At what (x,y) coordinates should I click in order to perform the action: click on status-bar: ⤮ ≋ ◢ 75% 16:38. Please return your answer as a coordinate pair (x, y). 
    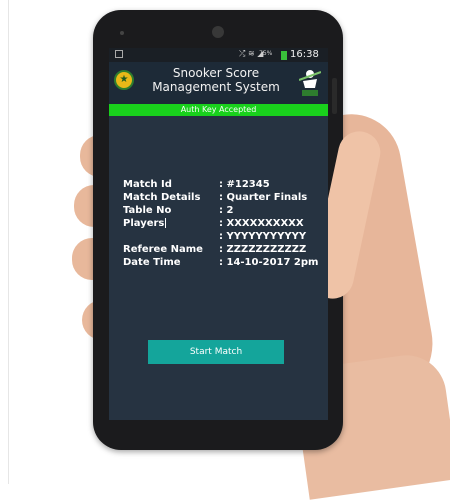
    Looking at the image, I should click on (218, 55).